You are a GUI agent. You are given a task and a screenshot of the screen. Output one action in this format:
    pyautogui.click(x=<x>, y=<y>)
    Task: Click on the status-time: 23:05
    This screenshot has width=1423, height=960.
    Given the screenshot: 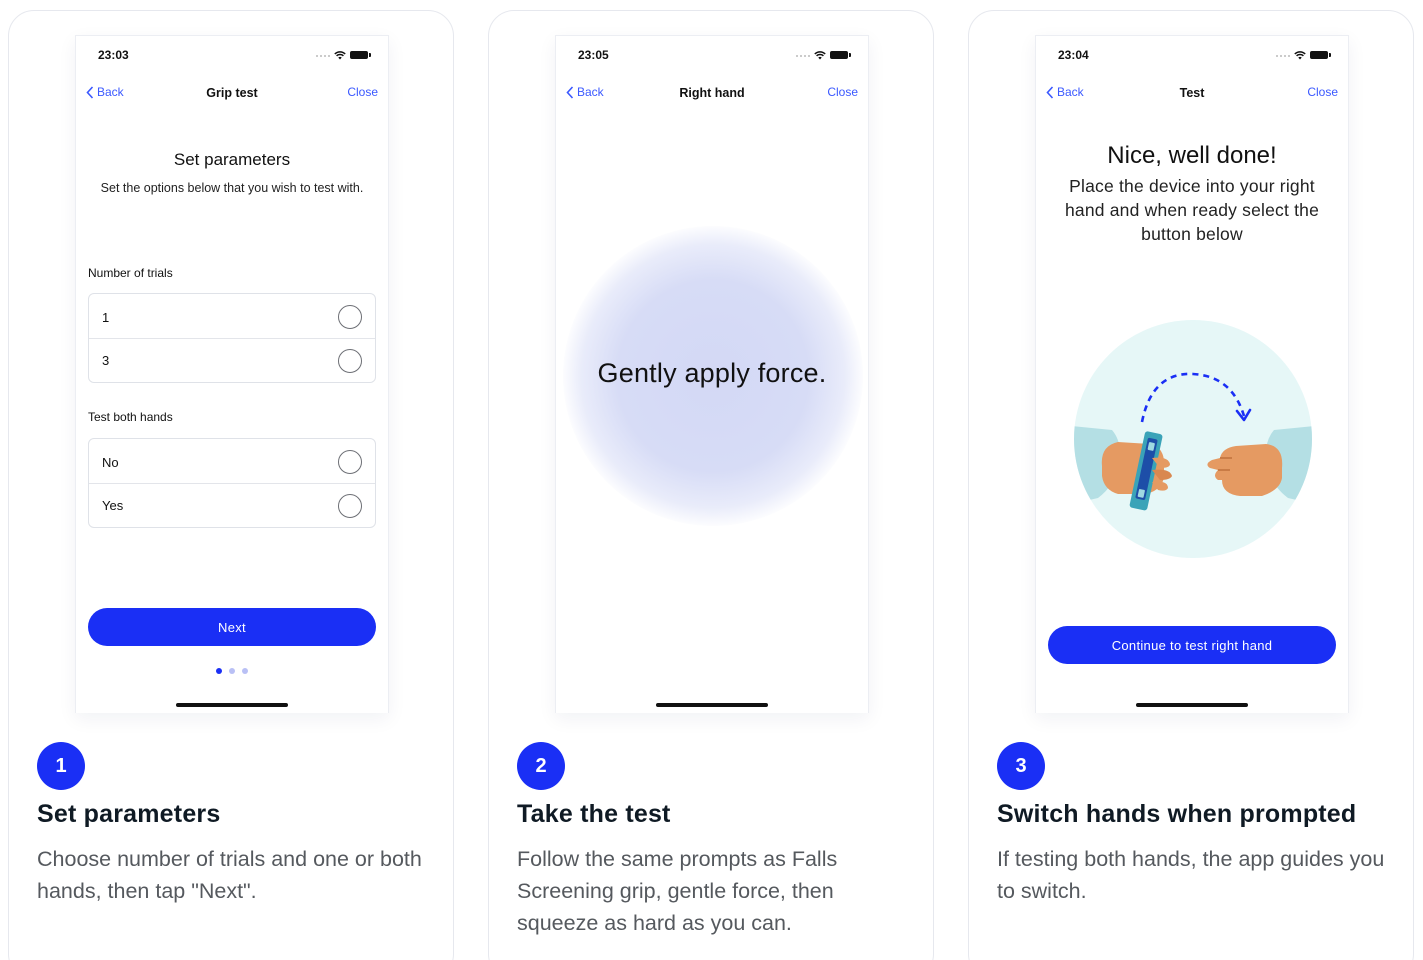 What is the action you would take?
    pyautogui.click(x=593, y=55)
    